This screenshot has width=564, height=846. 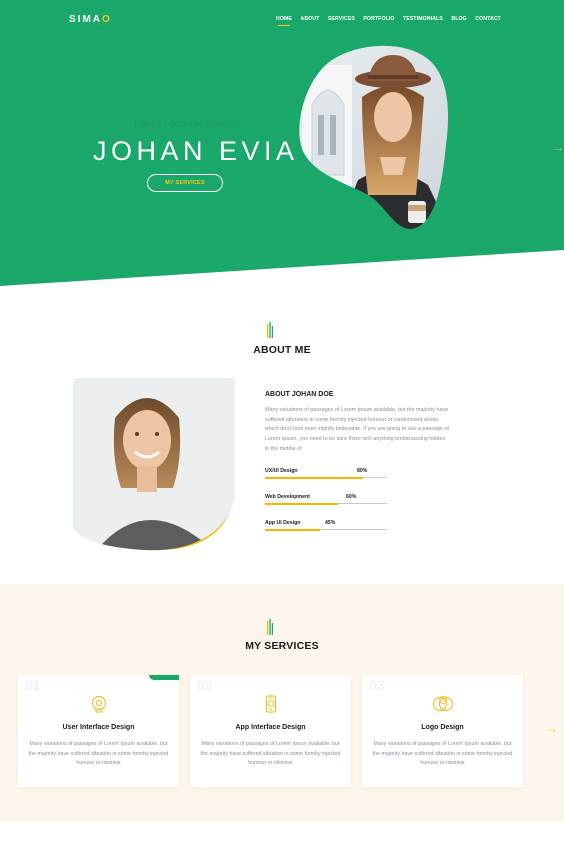 What do you see at coordinates (299, 394) in the screenshot?
I see `about-subtitle: ABOUT JOHAN DOE` at bounding box center [299, 394].